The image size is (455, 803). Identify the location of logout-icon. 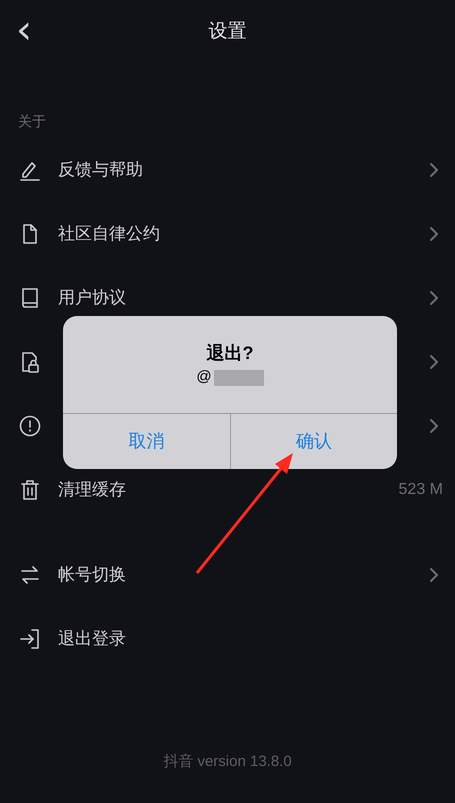
(30, 639).